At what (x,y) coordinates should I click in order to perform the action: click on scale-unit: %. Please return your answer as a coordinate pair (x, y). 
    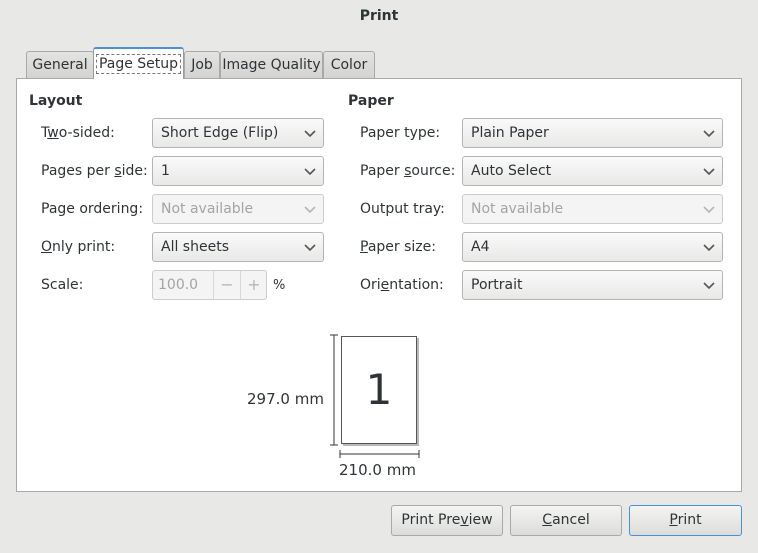
    Looking at the image, I should click on (279, 285).